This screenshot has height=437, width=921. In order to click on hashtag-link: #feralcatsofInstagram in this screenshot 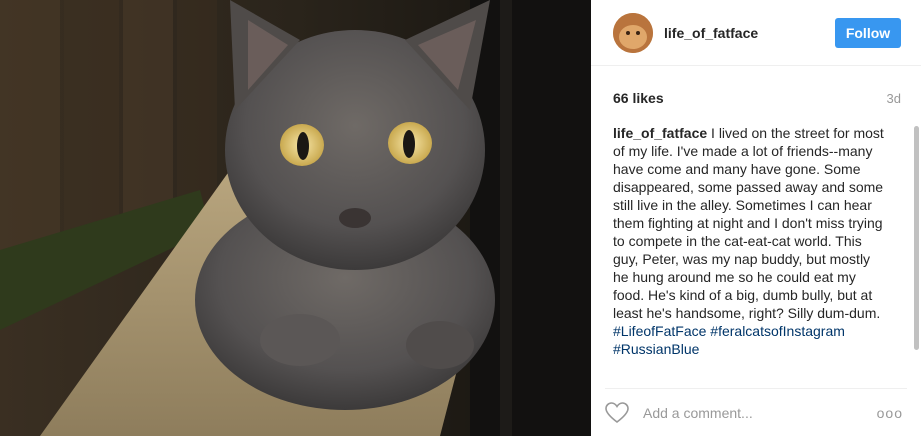, I will do `click(777, 331)`.